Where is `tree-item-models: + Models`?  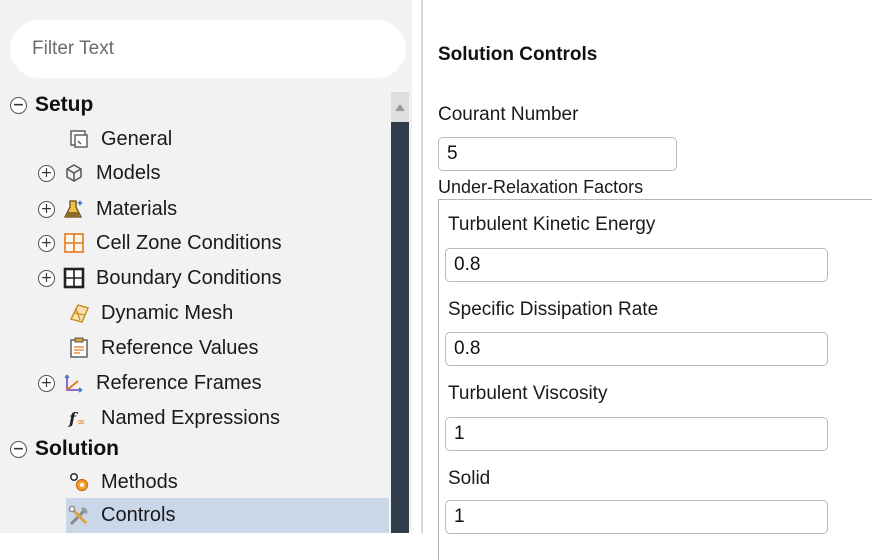
tree-item-models: + Models is located at coordinates (99, 173).